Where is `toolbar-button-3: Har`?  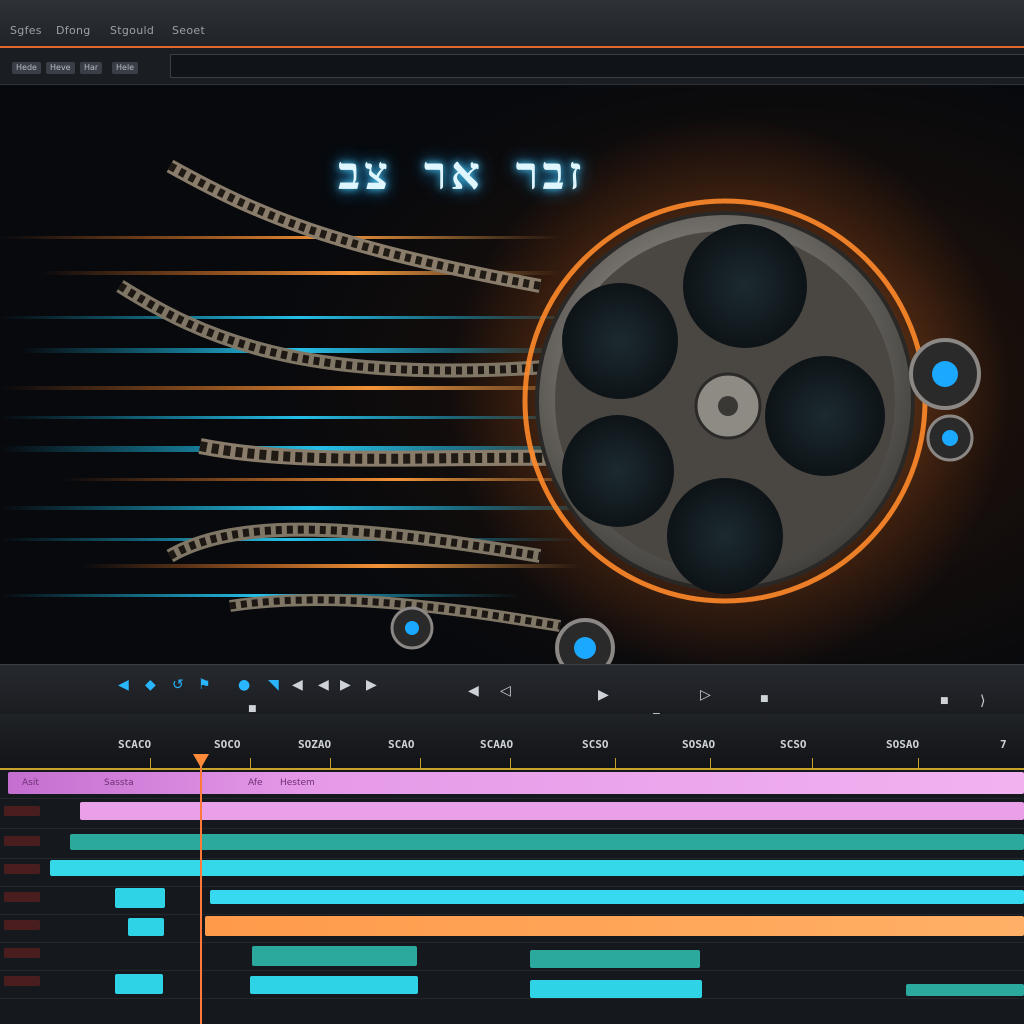
toolbar-button-3: Har is located at coordinates (91, 68).